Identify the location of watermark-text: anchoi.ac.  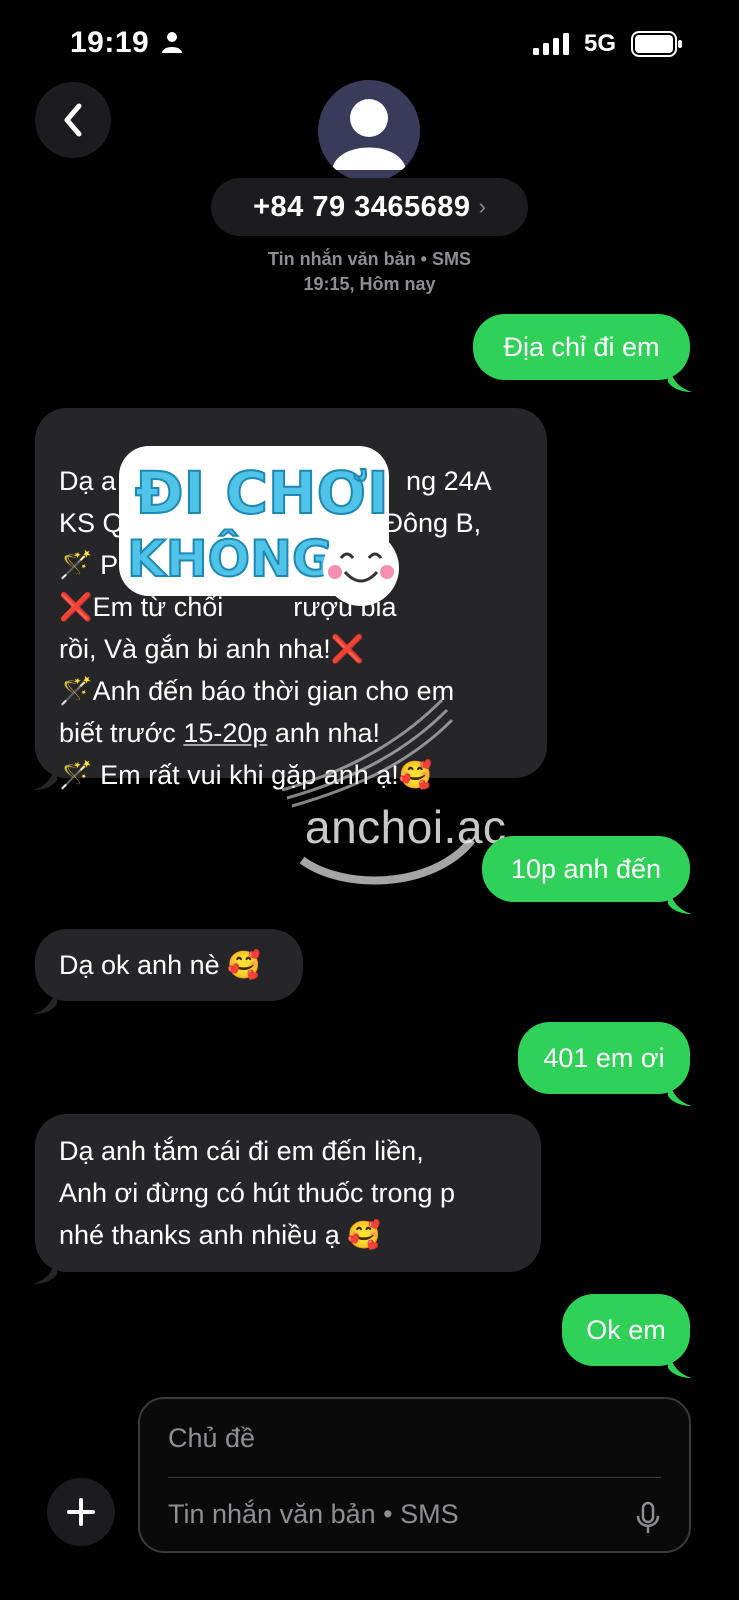
(406, 827).